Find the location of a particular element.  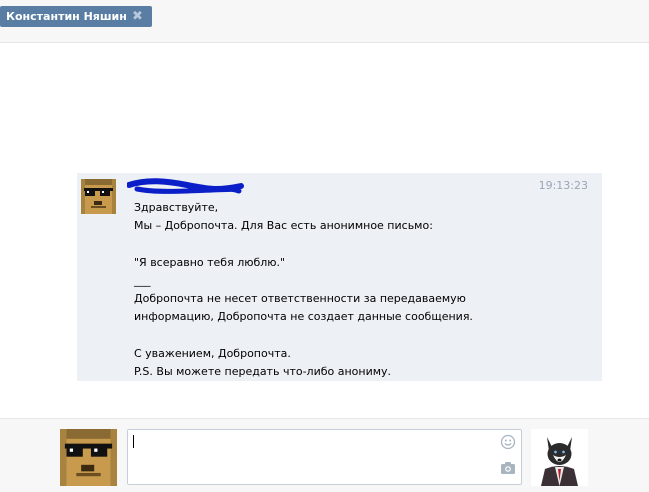

sender-avatar is located at coordinates (98, 196).